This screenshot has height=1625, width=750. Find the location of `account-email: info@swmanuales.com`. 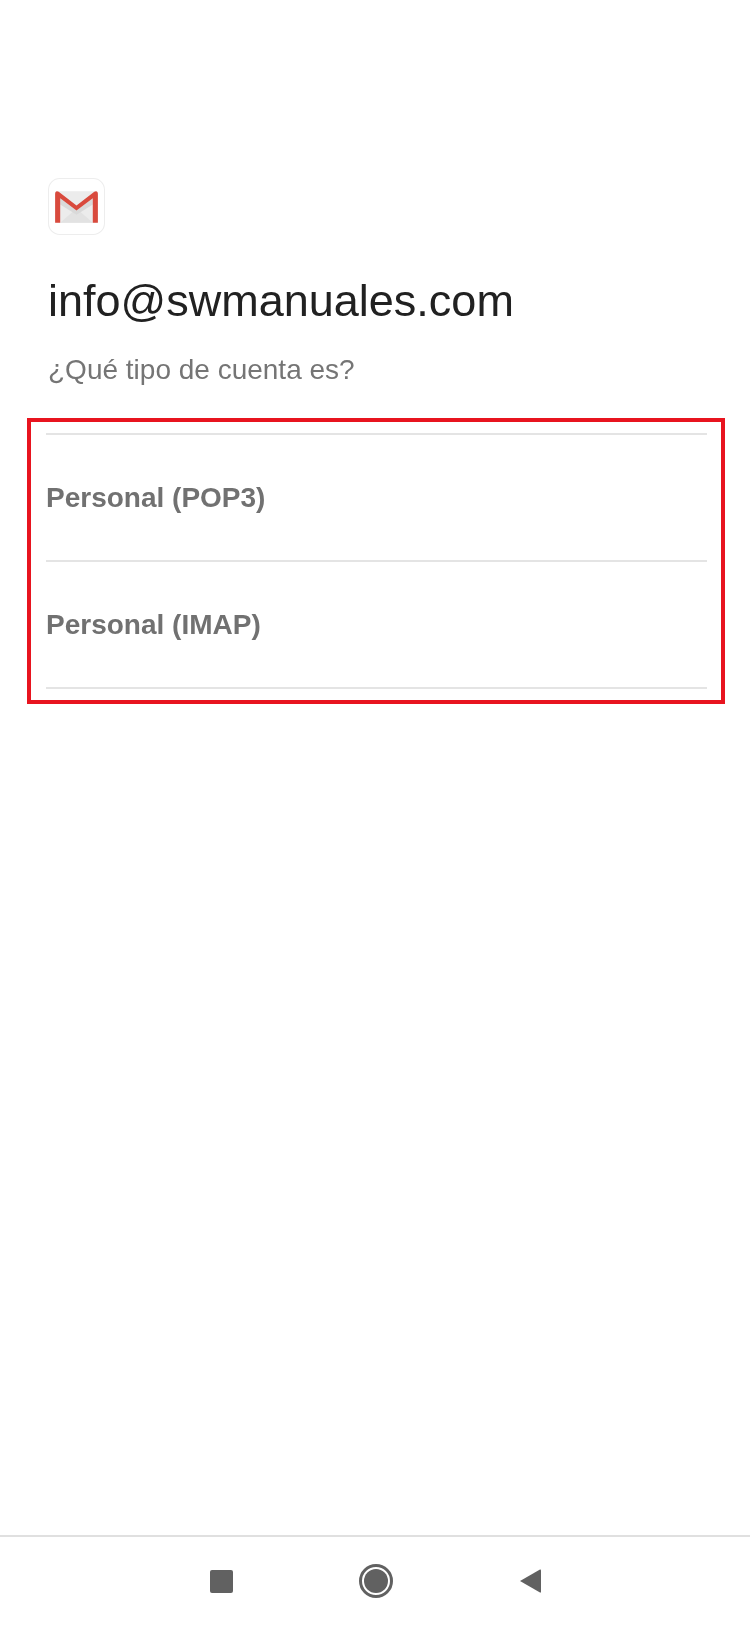

account-email: info@swmanuales.com is located at coordinates (281, 301).